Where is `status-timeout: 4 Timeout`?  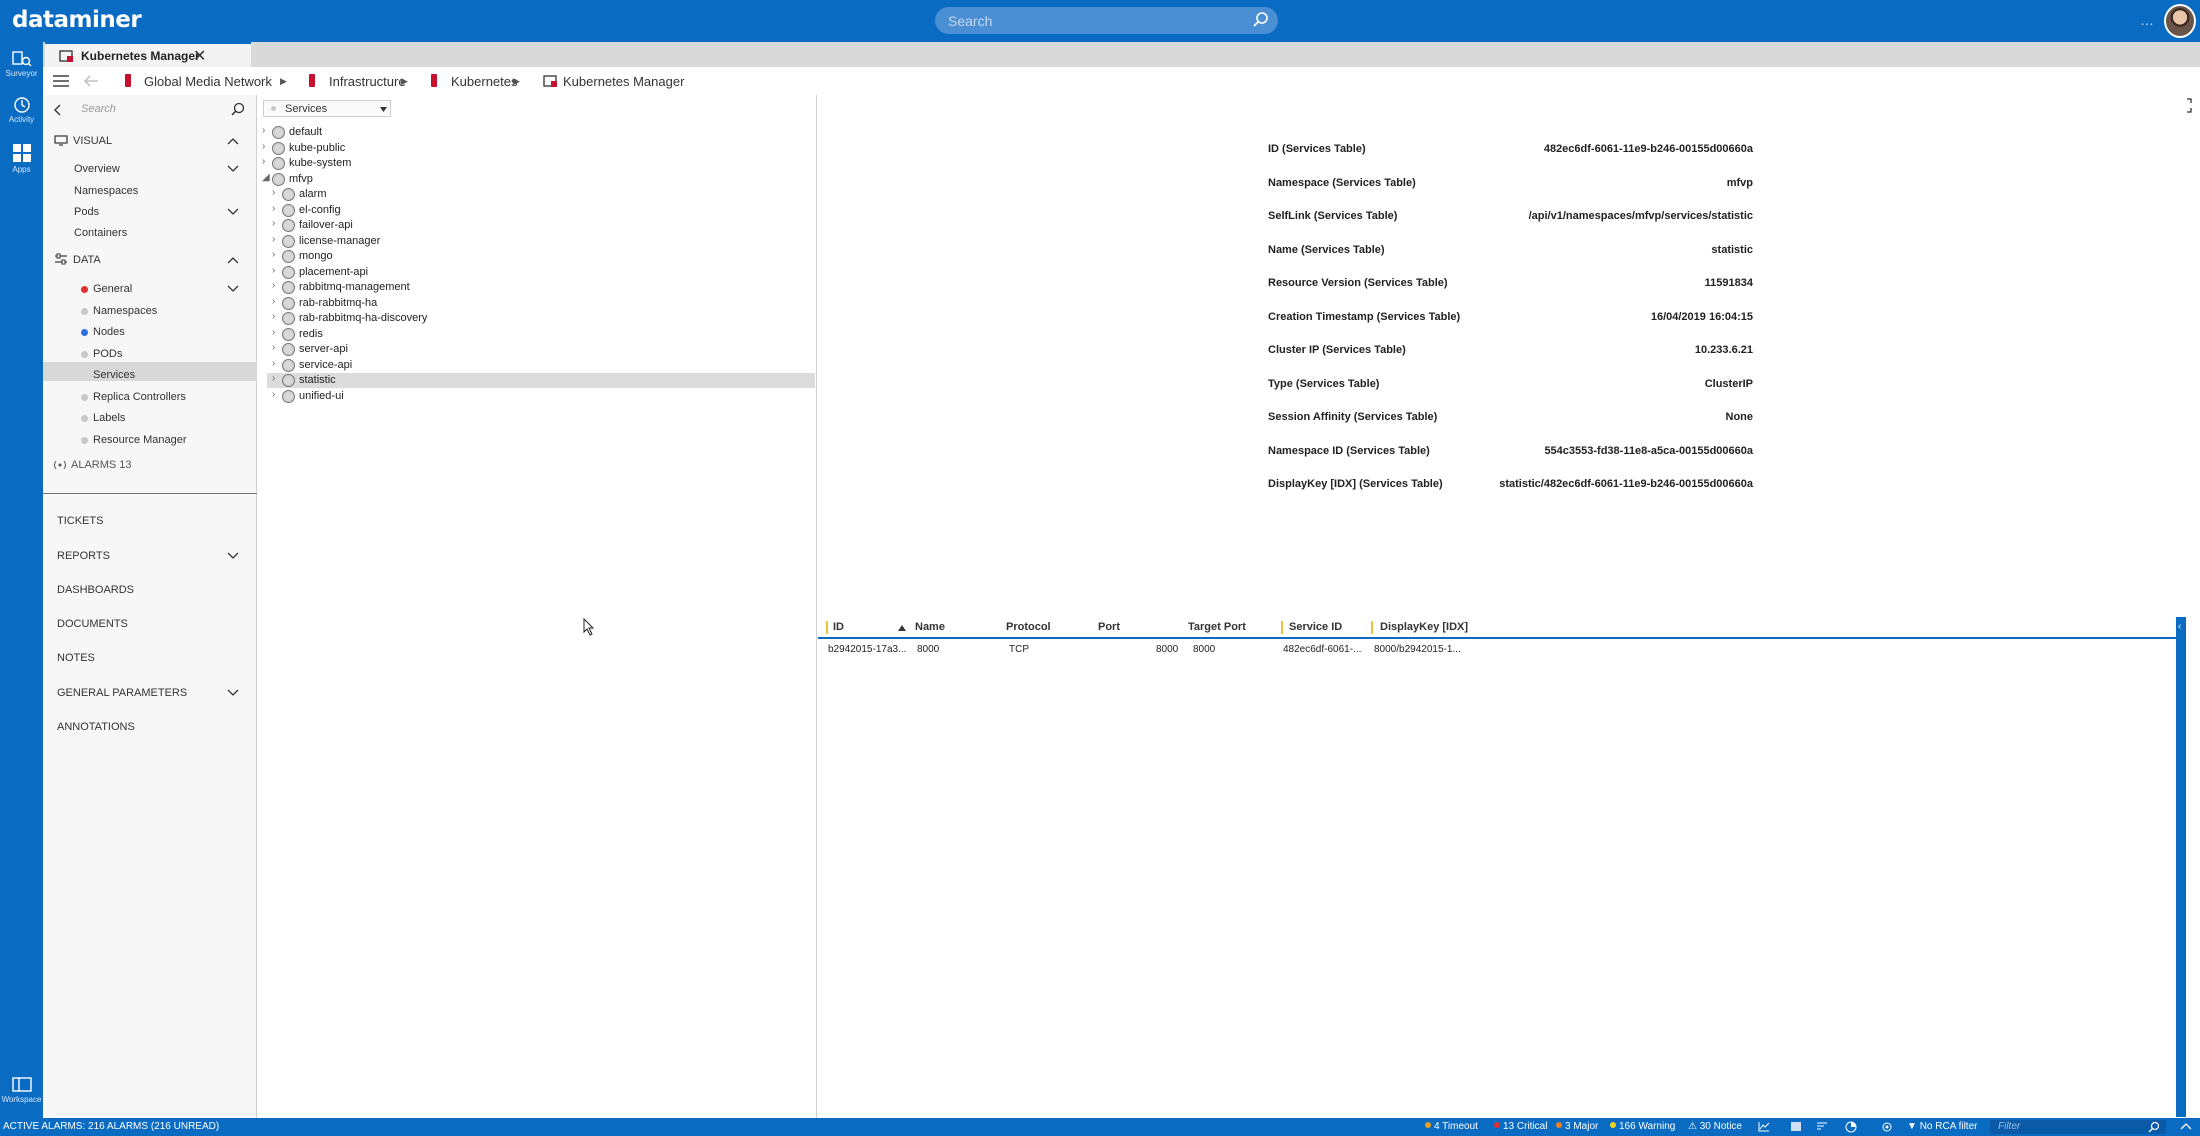
status-timeout: 4 Timeout is located at coordinates (1451, 1126).